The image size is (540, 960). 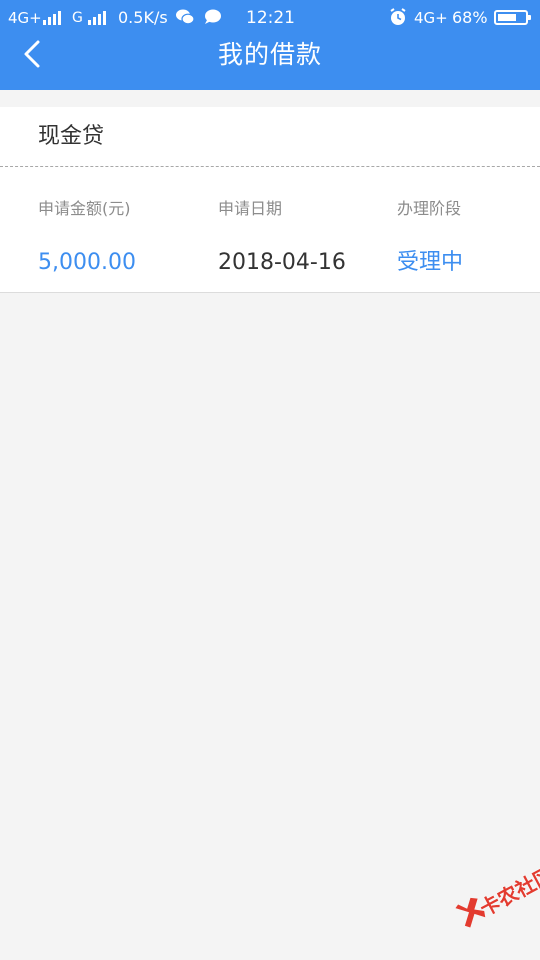 What do you see at coordinates (429, 208) in the screenshot?
I see `stage-label: 办理阶段` at bounding box center [429, 208].